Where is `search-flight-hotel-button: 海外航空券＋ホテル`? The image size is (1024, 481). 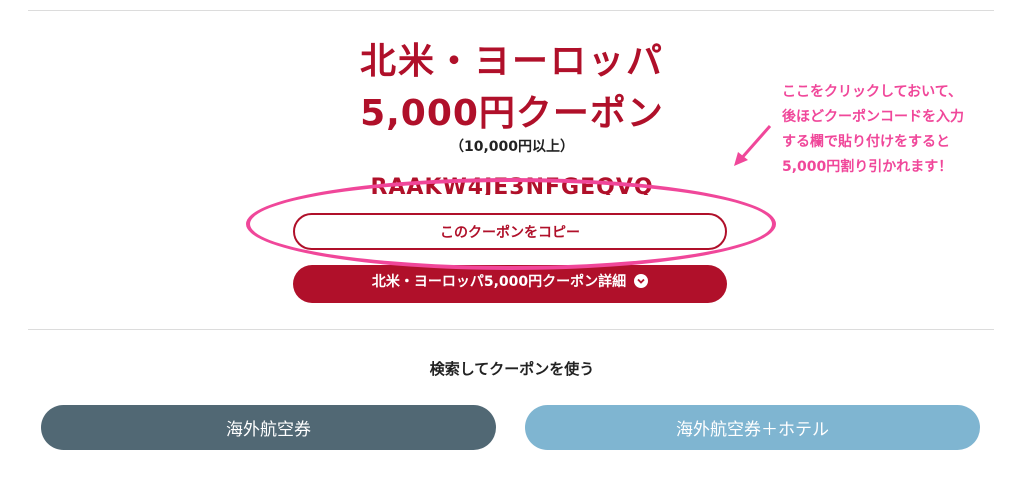
search-flight-hotel-button: 海外航空券＋ホテル is located at coordinates (752, 427).